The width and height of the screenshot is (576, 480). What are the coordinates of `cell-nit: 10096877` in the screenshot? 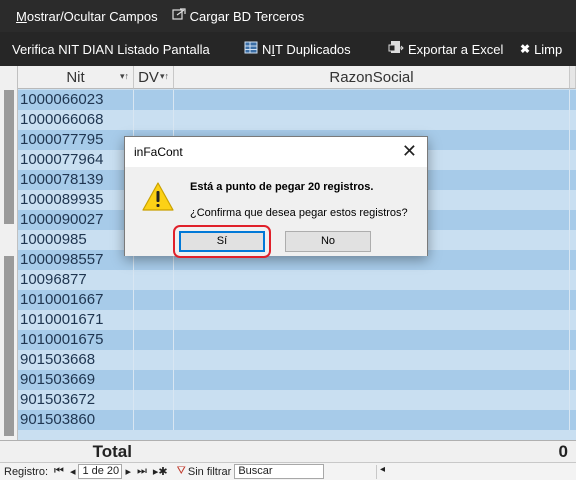 It's located at (76, 280).